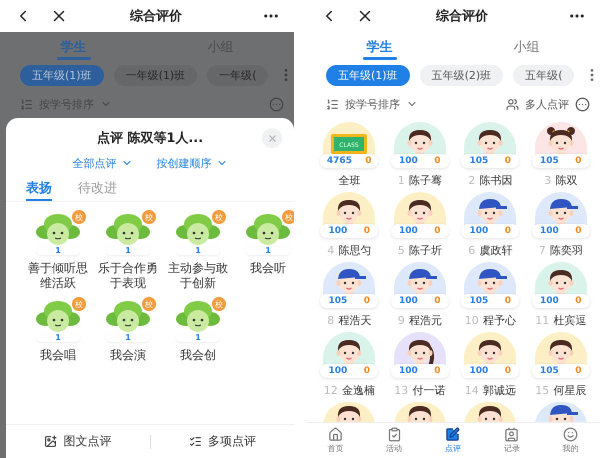 This screenshot has height=458, width=600. I want to click on picture-icon, so click(51, 441).